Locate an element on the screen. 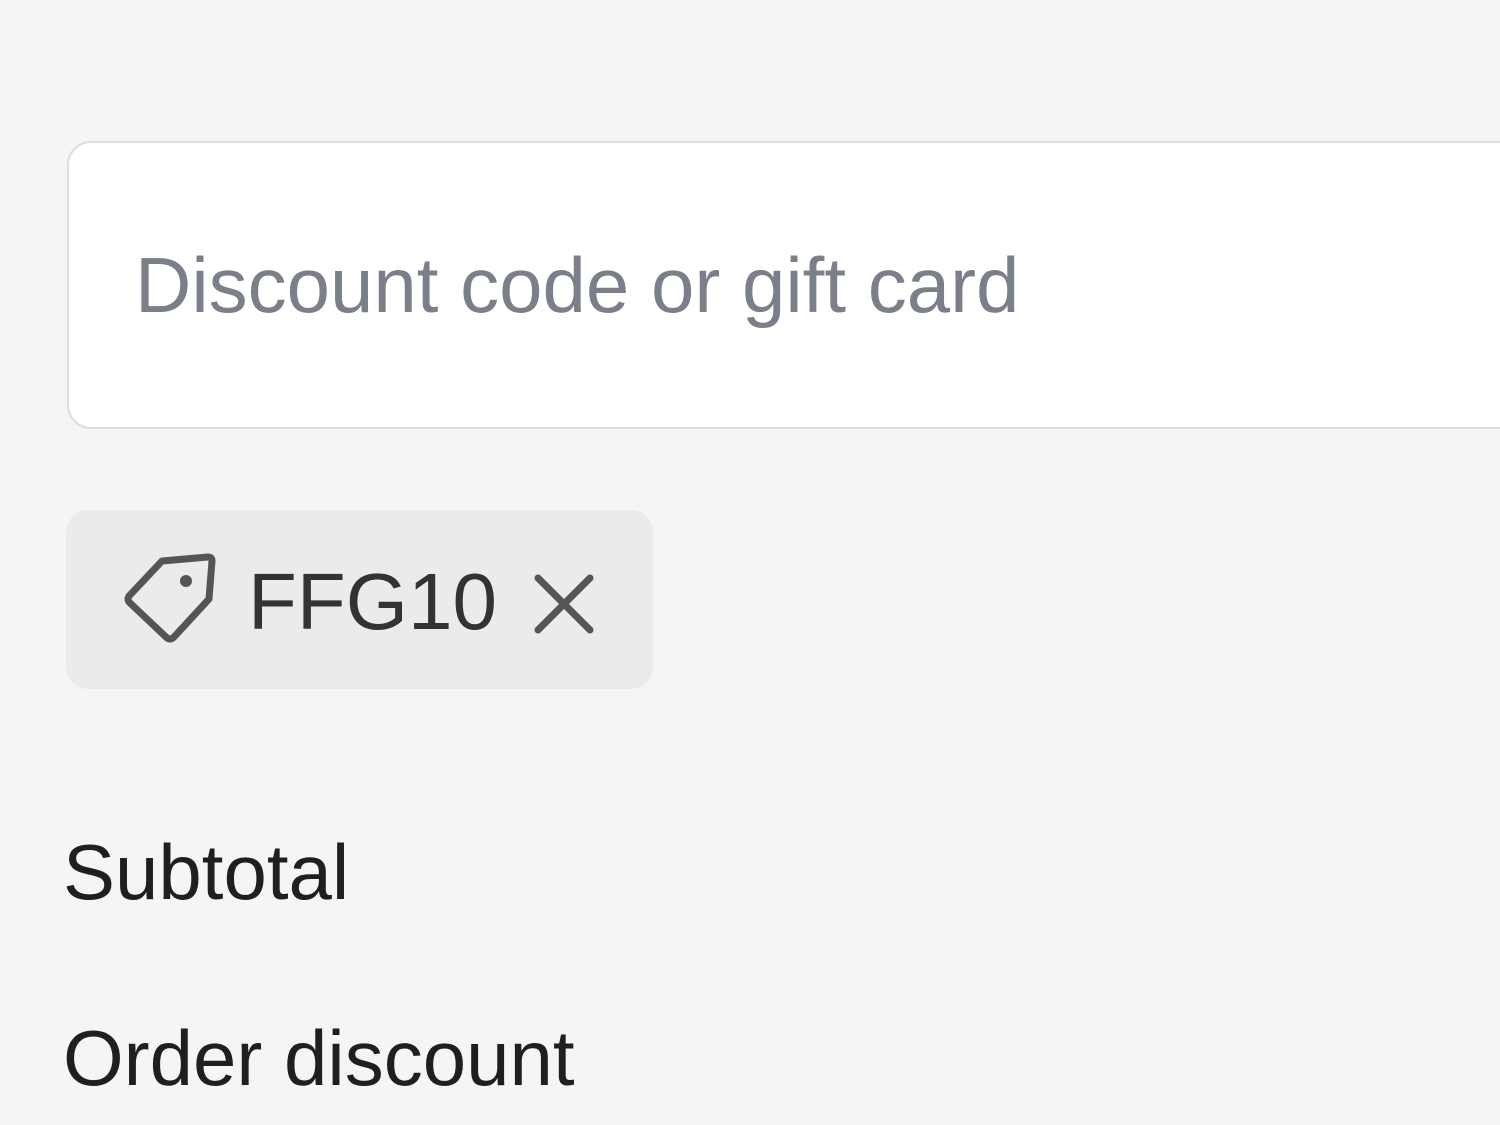  tag-icon is located at coordinates (170, 598).